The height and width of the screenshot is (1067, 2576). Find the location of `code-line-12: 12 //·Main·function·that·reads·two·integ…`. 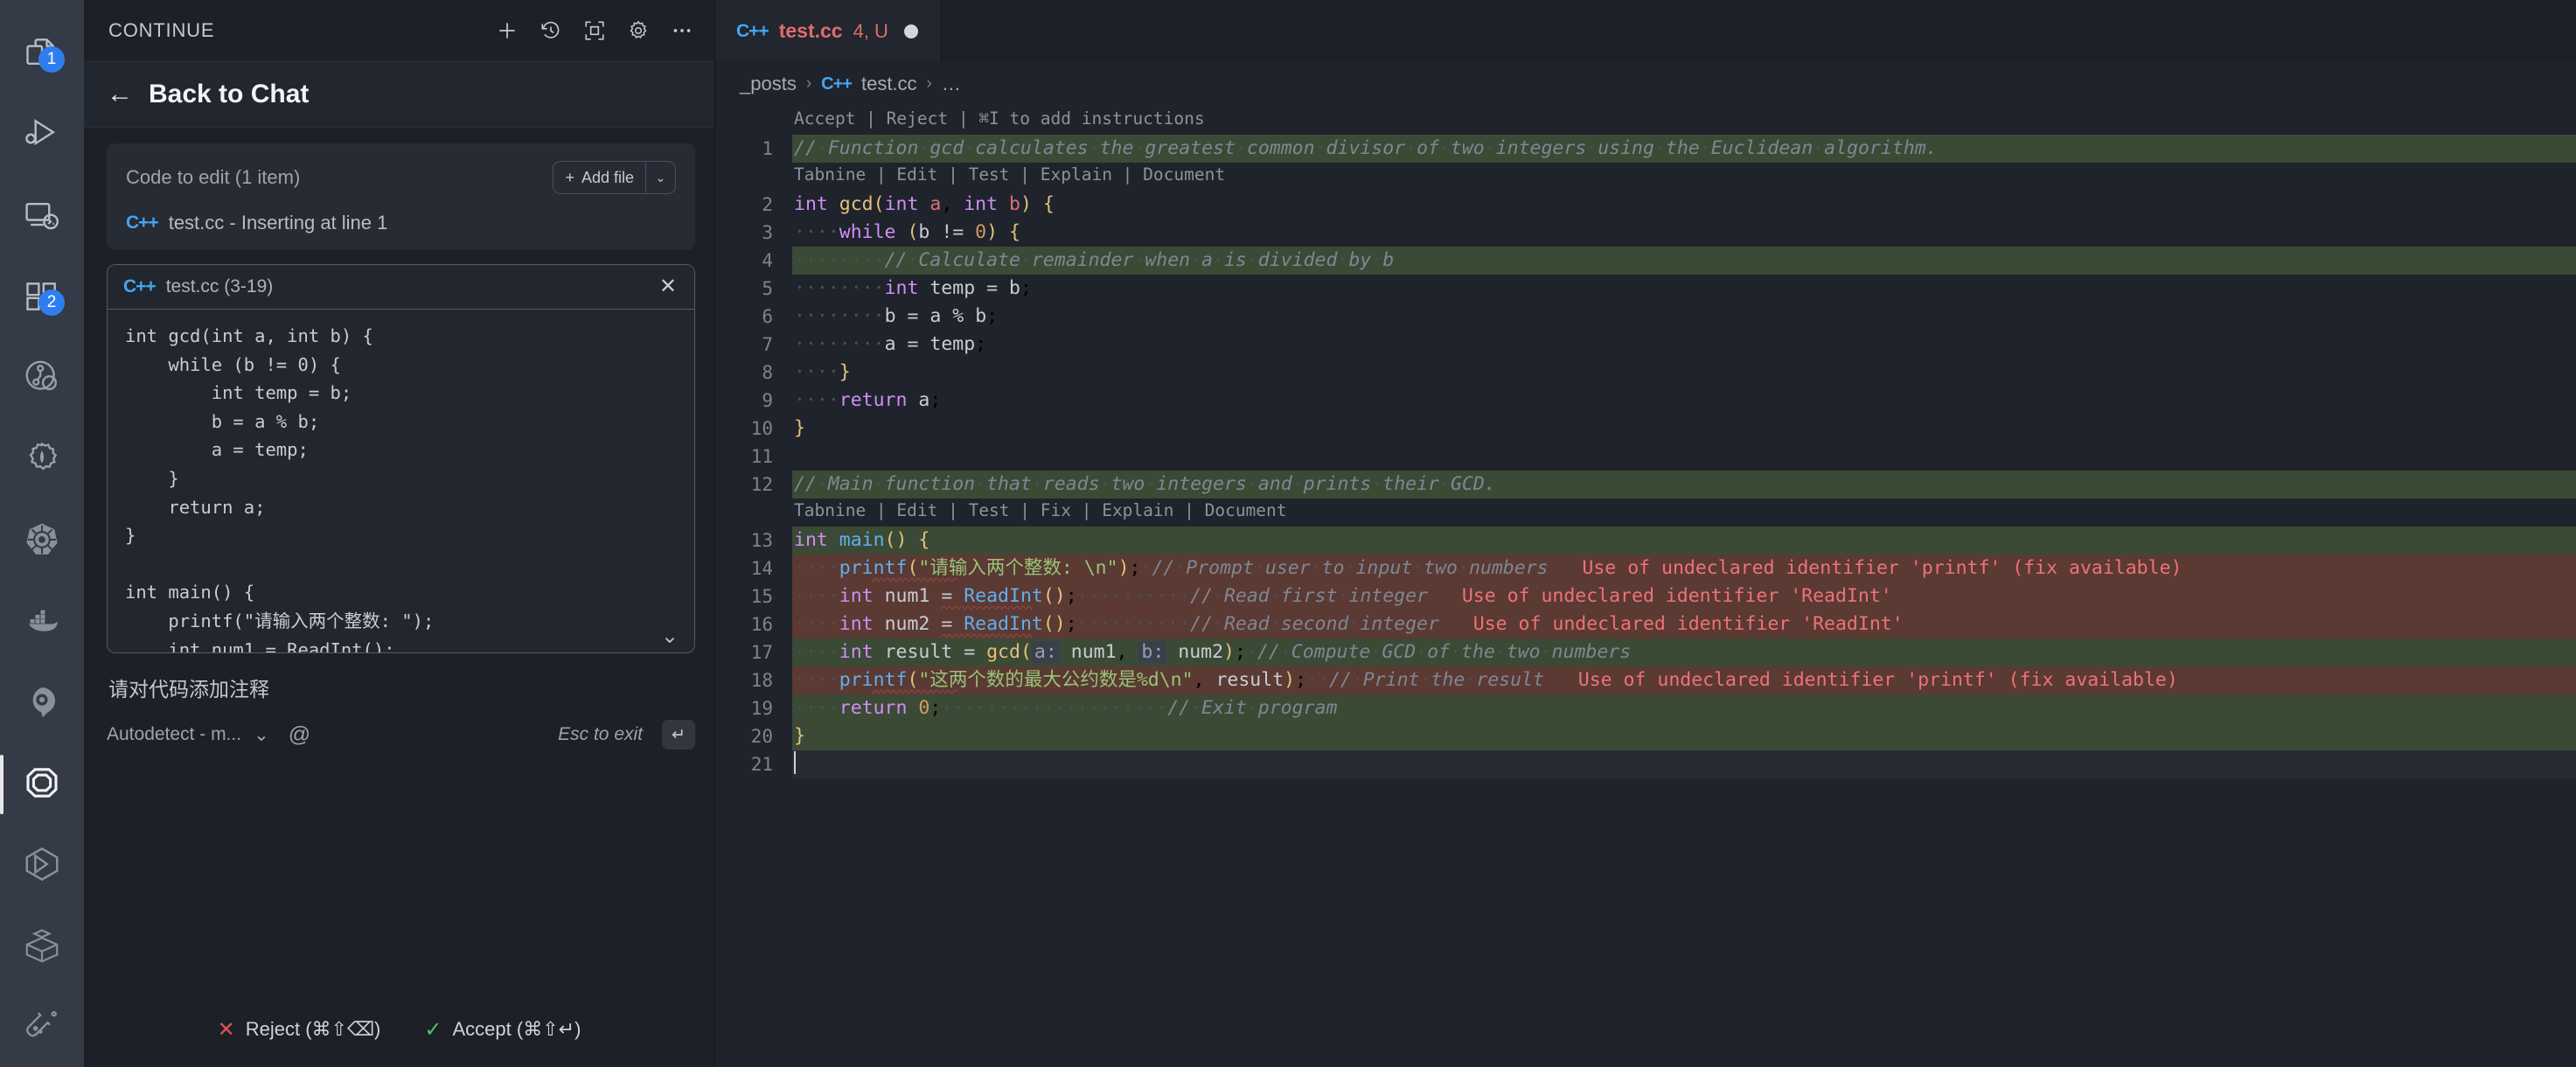

code-line-12: 12 //·Main·function·that·reads·two·integ… is located at coordinates (1645, 485).